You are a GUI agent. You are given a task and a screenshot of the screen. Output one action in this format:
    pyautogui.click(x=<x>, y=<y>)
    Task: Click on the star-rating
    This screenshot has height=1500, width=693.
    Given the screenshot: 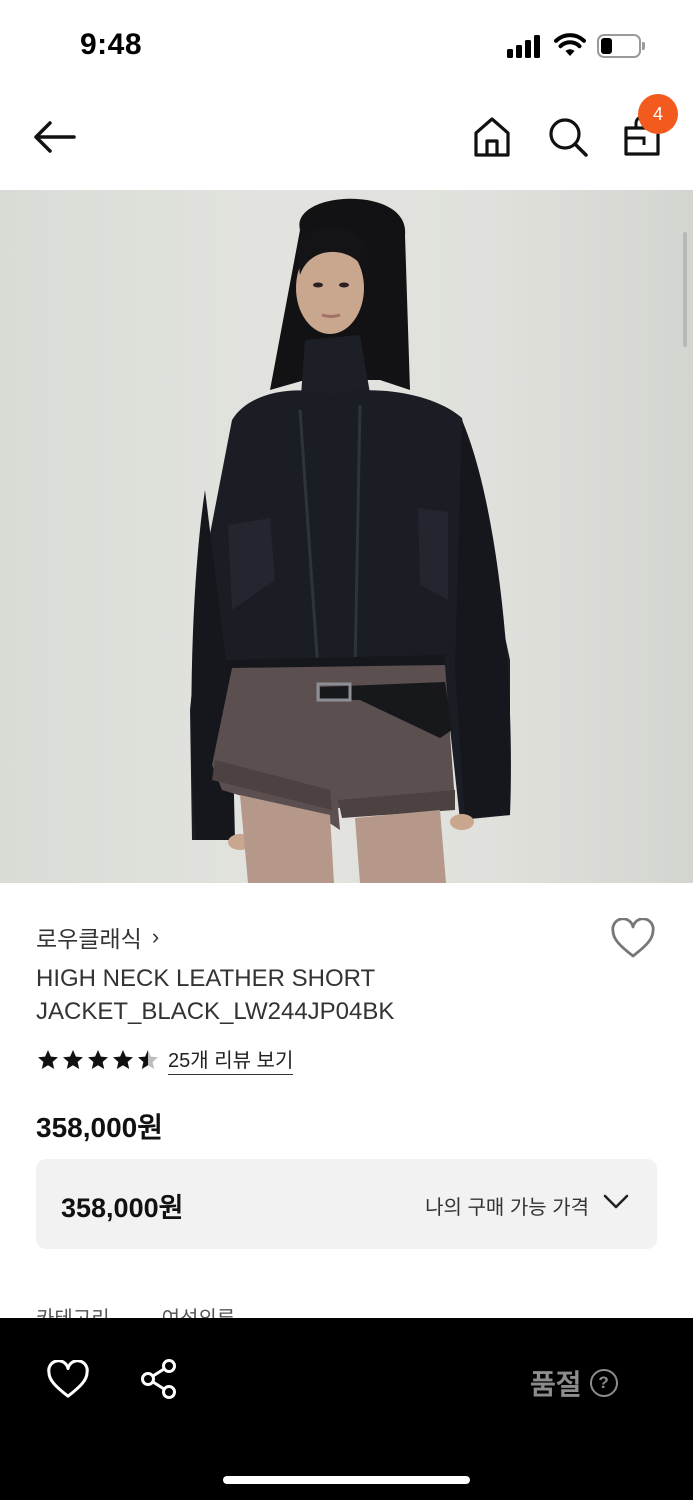 What is the action you would take?
    pyautogui.click(x=98, y=1060)
    